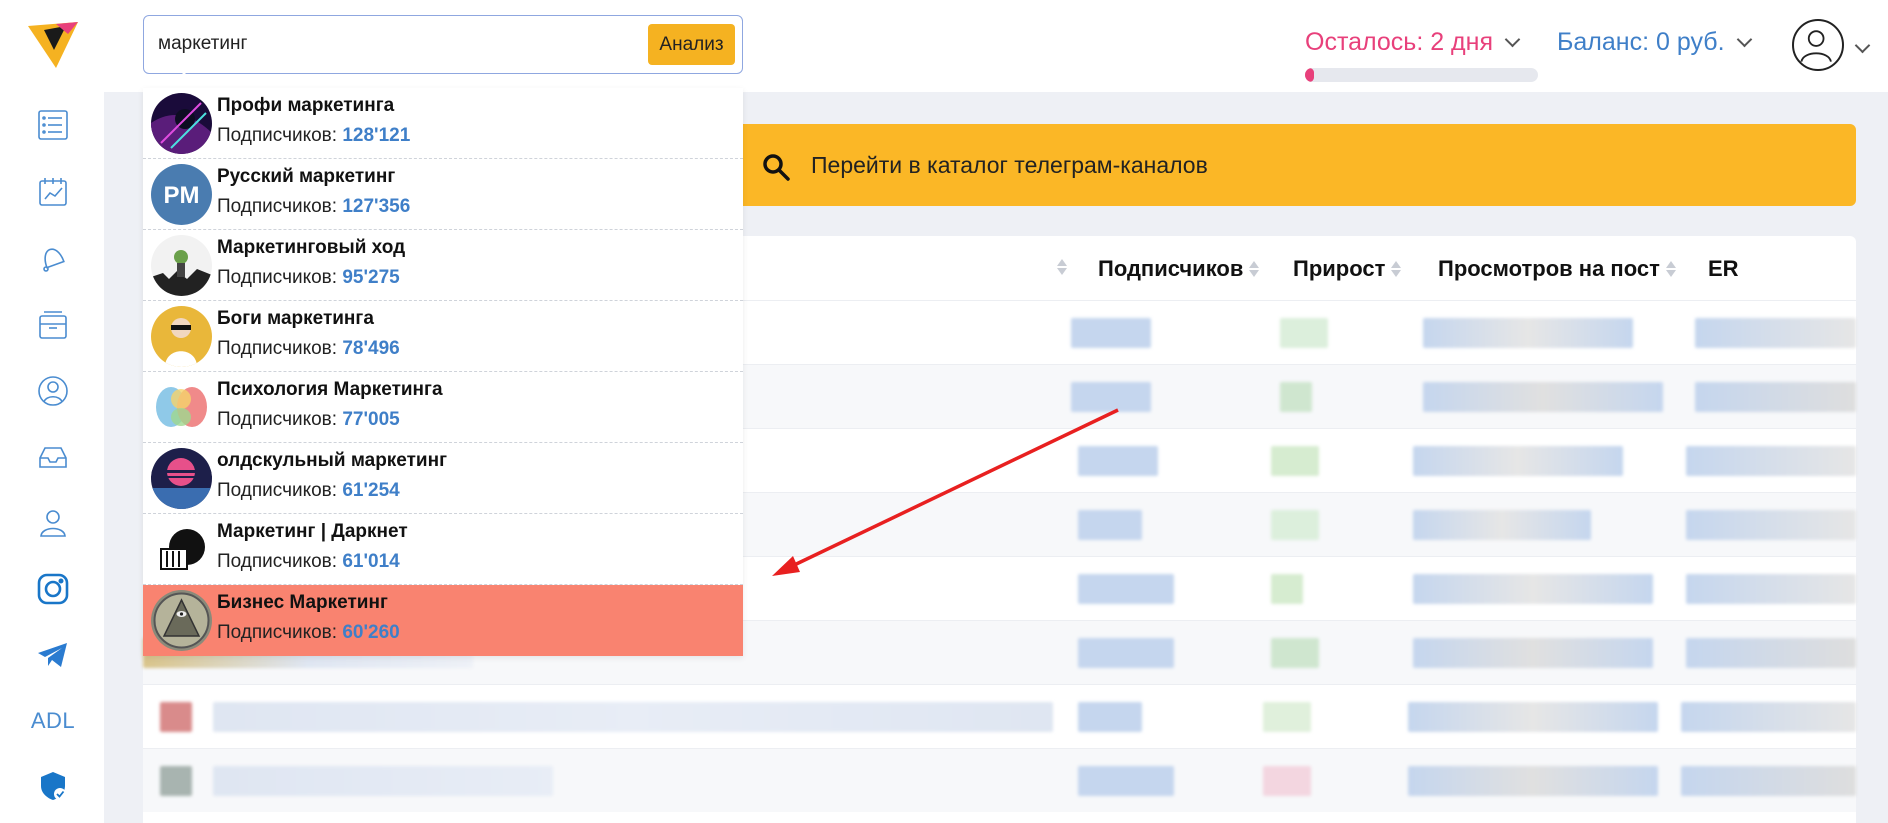 Image resolution: width=1888 pixels, height=823 pixels. I want to click on sidebar: ADL, so click(52, 411).